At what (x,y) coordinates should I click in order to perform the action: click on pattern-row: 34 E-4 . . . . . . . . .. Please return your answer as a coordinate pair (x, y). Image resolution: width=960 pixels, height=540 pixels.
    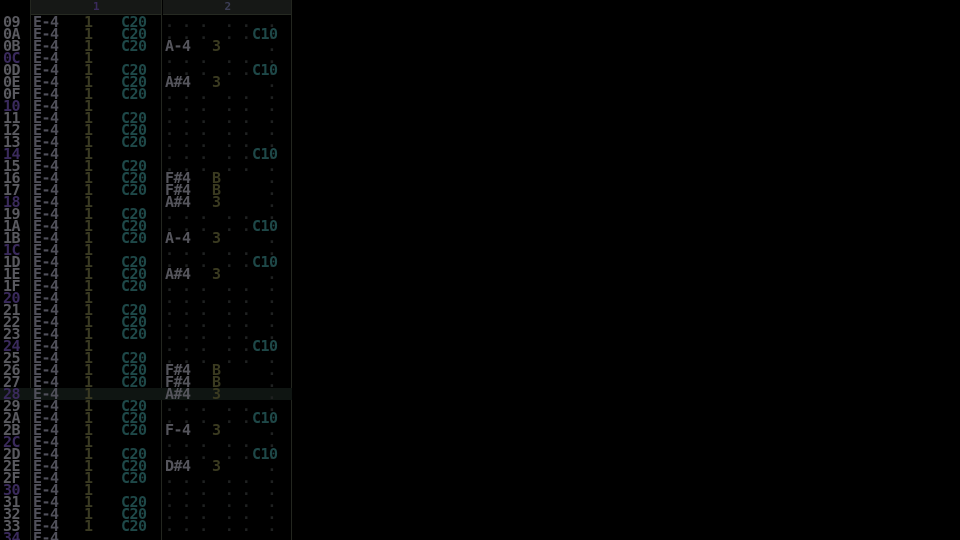
    Looking at the image, I should click on (146, 534).